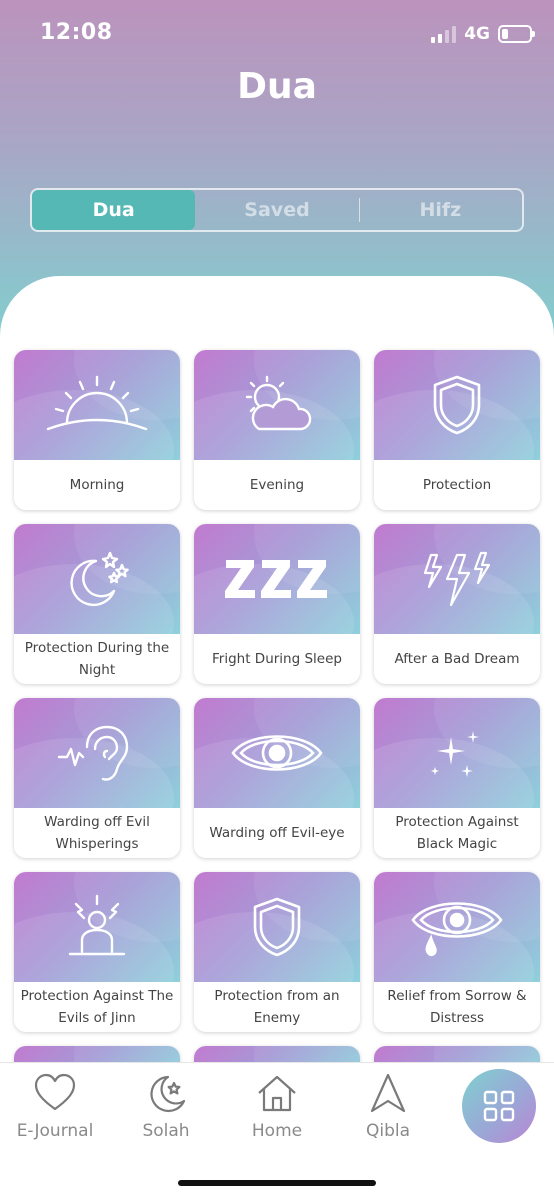  I want to click on crying-eye-icon, so click(457, 929).